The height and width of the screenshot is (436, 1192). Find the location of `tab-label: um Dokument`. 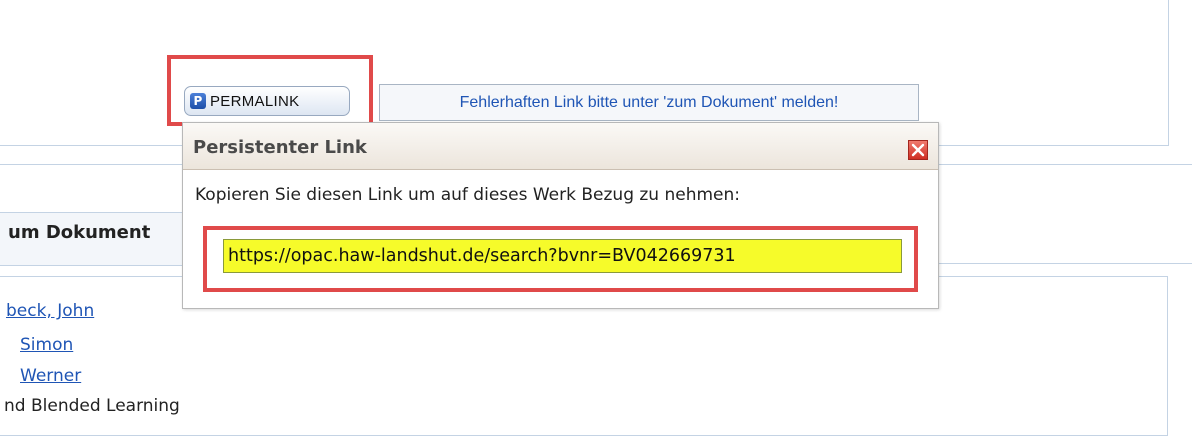

tab-label: um Dokument is located at coordinates (79, 232).